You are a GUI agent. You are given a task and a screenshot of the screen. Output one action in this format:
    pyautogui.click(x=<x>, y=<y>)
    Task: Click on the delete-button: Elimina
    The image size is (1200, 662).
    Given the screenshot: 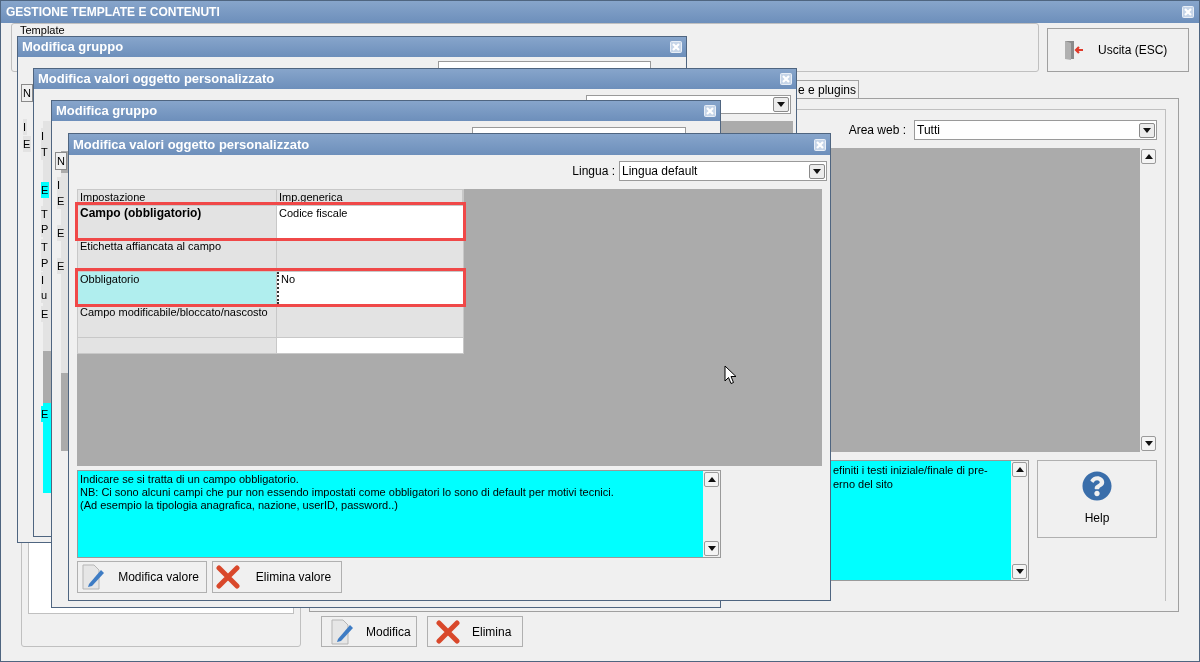 What is the action you would take?
    pyautogui.click(x=475, y=631)
    